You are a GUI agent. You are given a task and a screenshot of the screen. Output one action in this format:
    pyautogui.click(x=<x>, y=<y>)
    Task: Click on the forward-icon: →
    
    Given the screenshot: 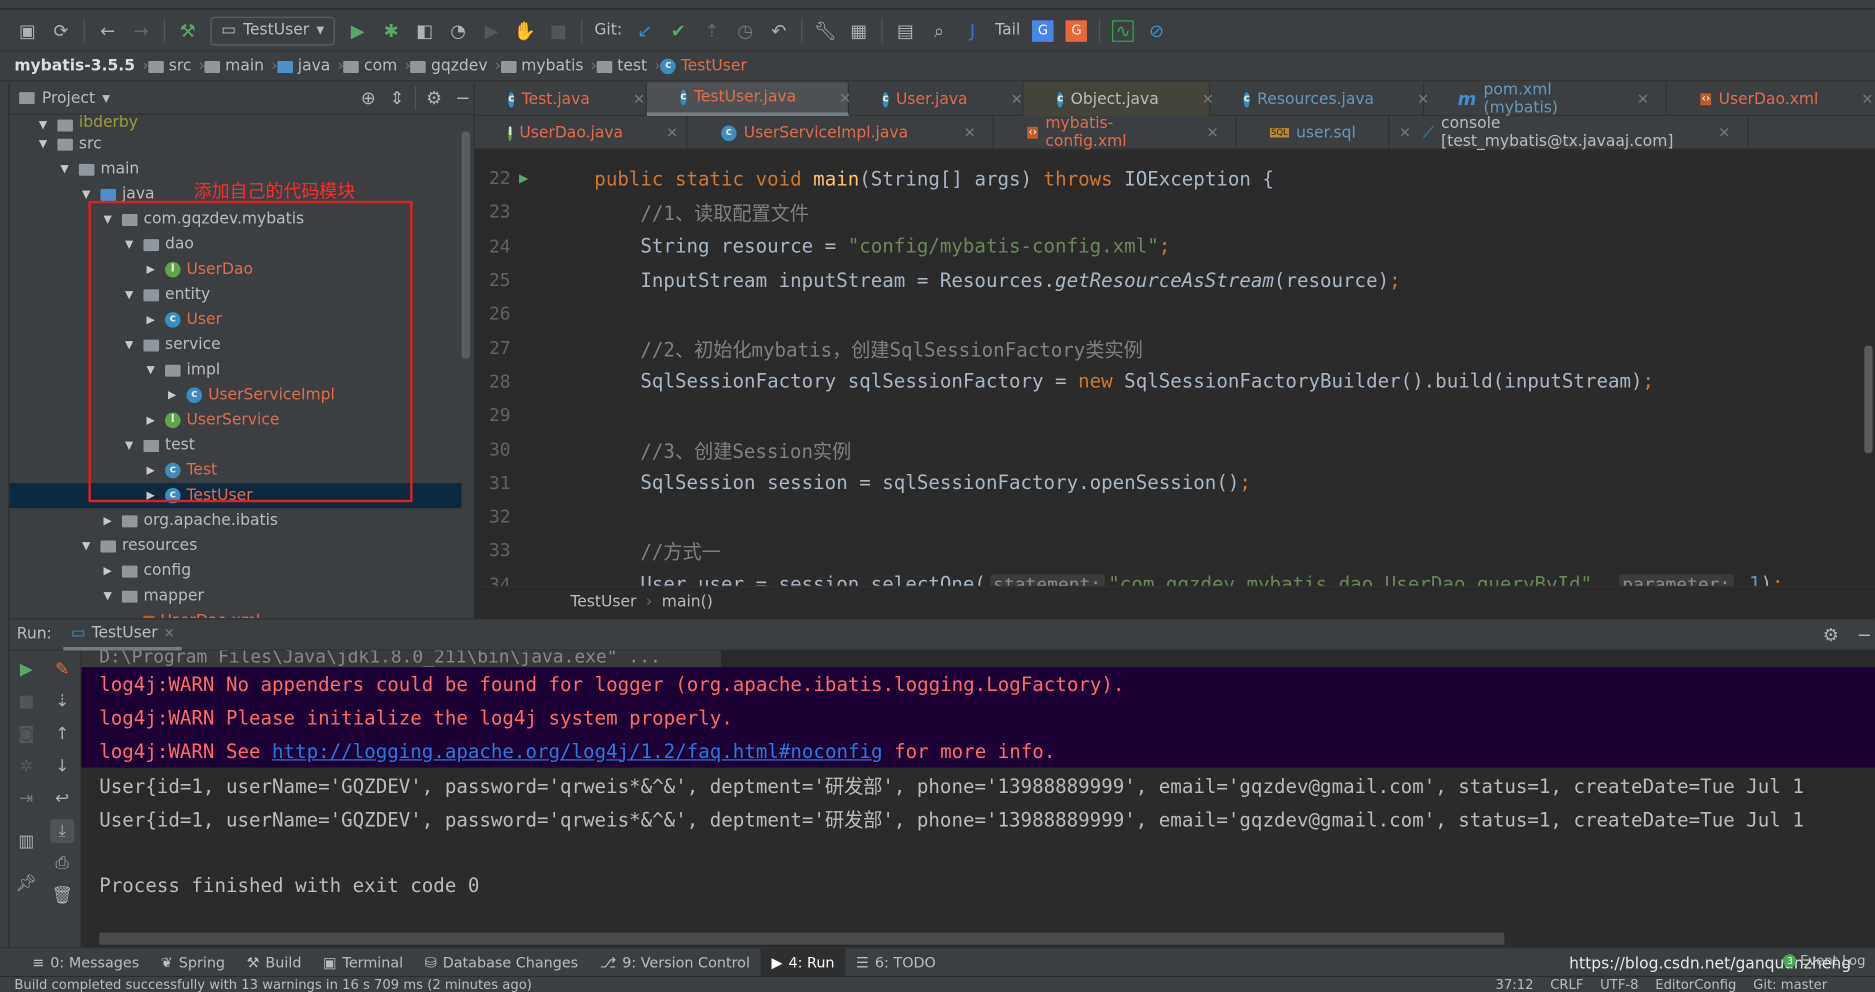 What is the action you would take?
    pyautogui.click(x=141, y=31)
    